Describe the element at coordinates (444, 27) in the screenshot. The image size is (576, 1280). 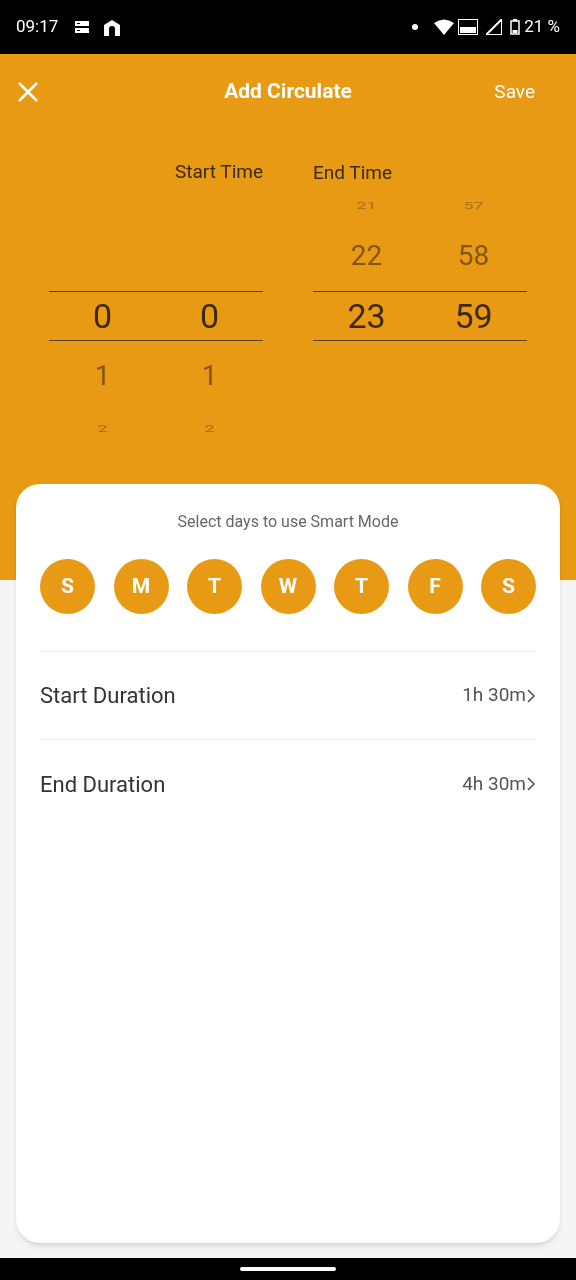
I see `wifi-icon` at that location.